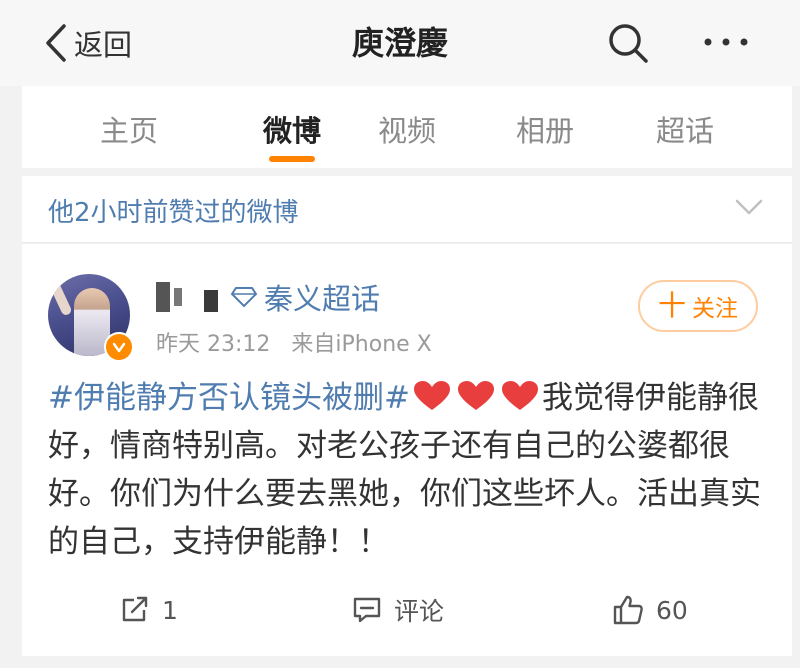  Describe the element at coordinates (170, 610) in the screenshot. I see `repost-count: 1` at that location.